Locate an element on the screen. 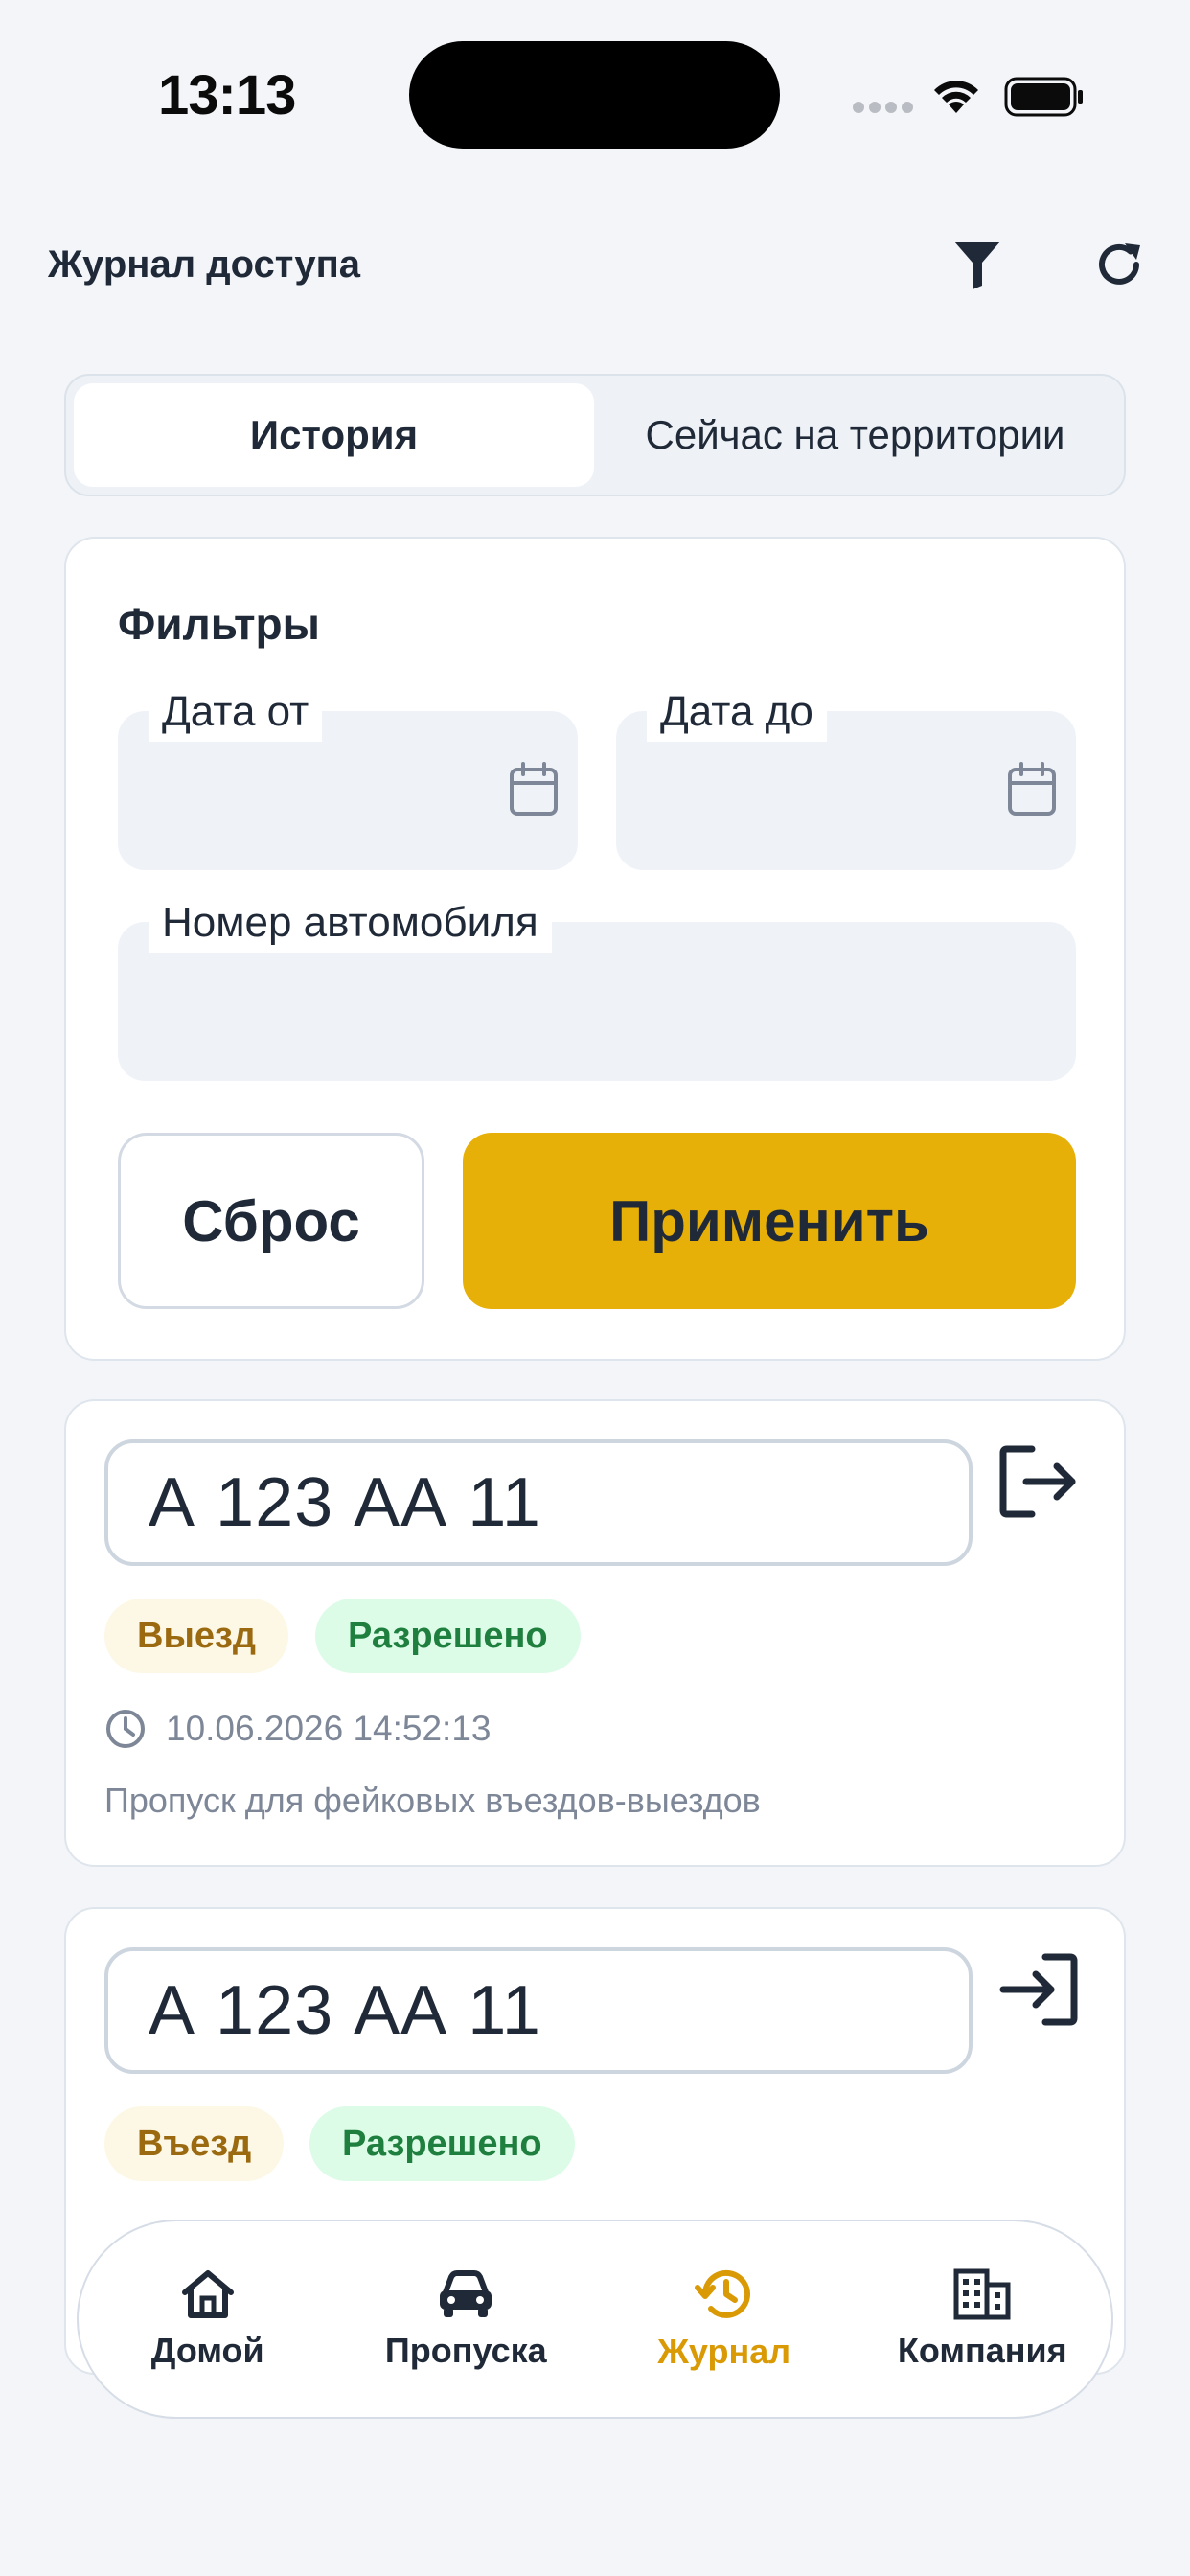 The height and width of the screenshot is (2576, 1190). car-number-field: Номер автомобиля is located at coordinates (597, 987).